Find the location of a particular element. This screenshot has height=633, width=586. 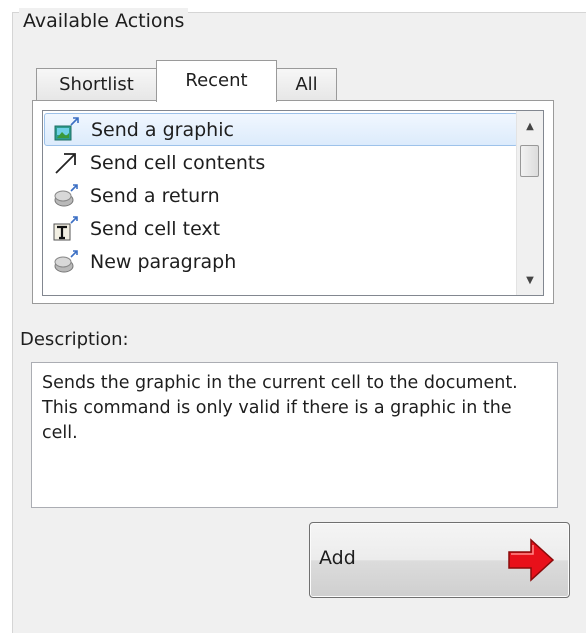

description-label: Description: is located at coordinates (74, 339).